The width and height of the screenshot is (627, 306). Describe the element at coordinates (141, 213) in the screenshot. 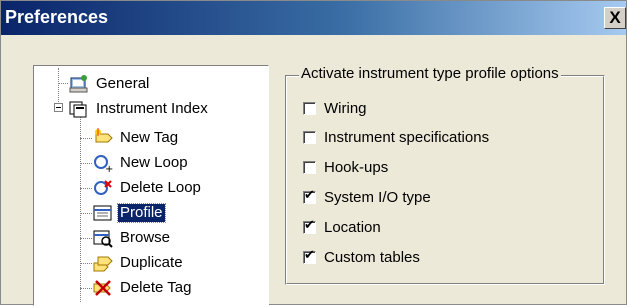

I see `tree-item-label: Profile` at that location.